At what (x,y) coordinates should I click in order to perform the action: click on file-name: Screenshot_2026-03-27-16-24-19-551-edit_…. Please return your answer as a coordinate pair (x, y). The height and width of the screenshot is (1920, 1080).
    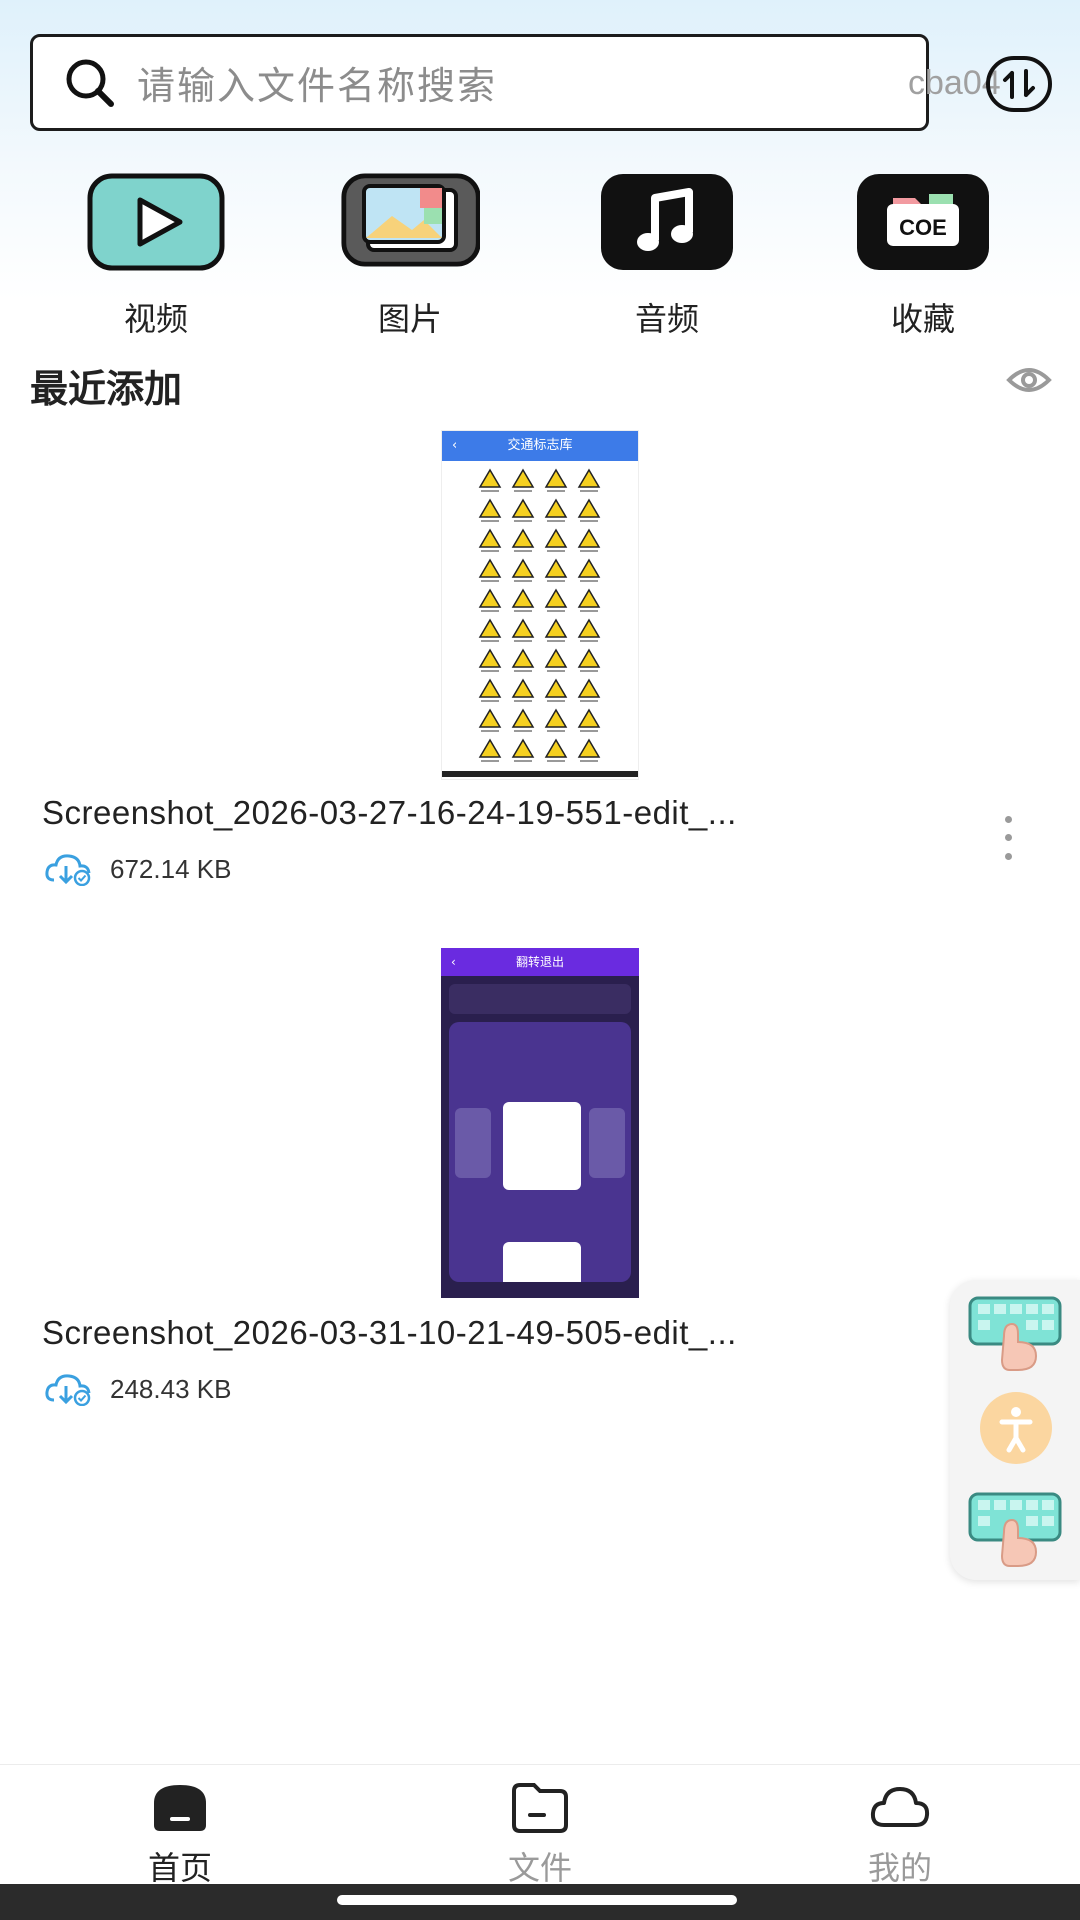
    Looking at the image, I should click on (482, 813).